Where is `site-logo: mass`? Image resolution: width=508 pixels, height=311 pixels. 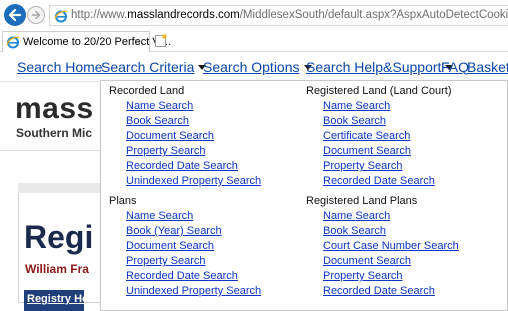 site-logo: mass is located at coordinates (54, 108).